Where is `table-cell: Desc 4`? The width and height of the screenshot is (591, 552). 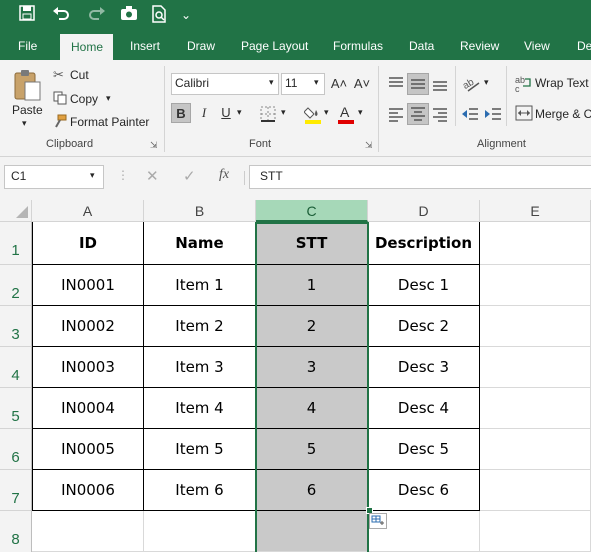
table-cell: Desc 4 is located at coordinates (424, 408).